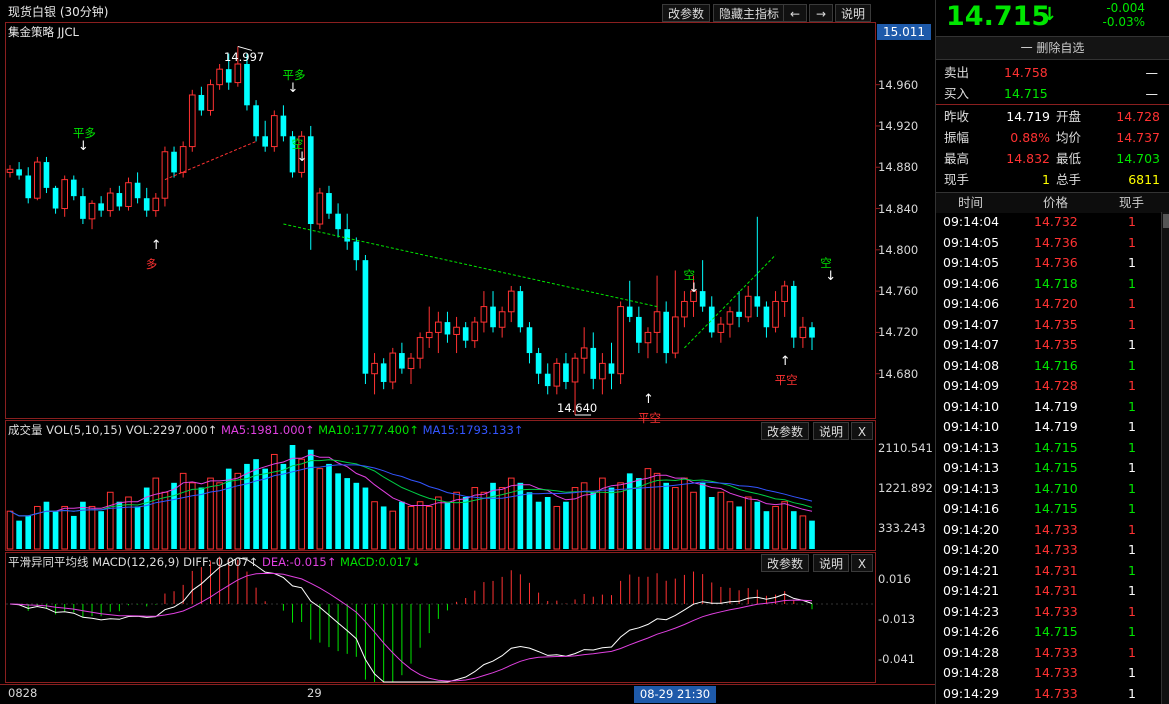 The width and height of the screenshot is (1169, 704). I want to click on arrow-down-icon: ↓, so click(694, 288).